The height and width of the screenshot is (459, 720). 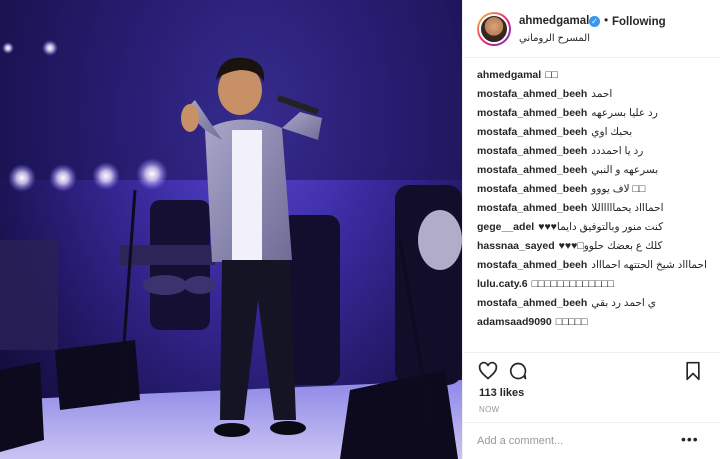 I want to click on comment-text: □□□□□□□□□□□□□, so click(x=573, y=284).